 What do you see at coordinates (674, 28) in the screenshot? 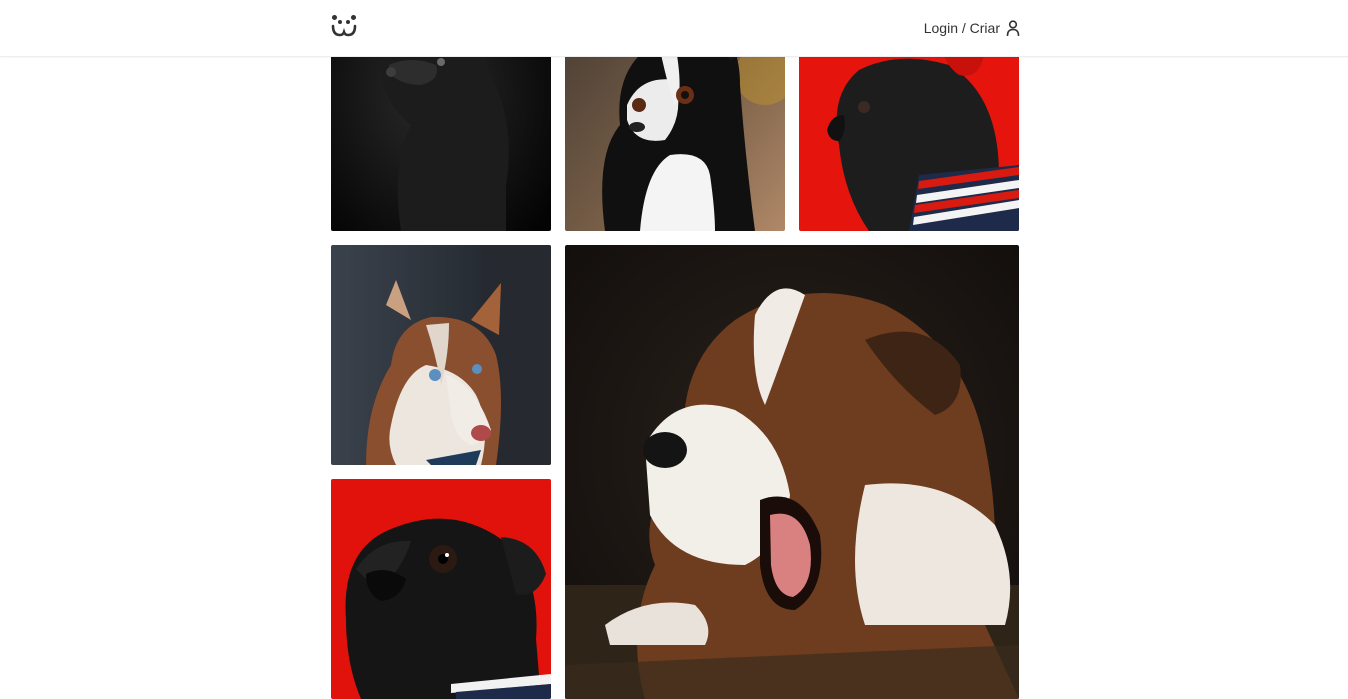
I see `top-header: Login / Criar` at bounding box center [674, 28].